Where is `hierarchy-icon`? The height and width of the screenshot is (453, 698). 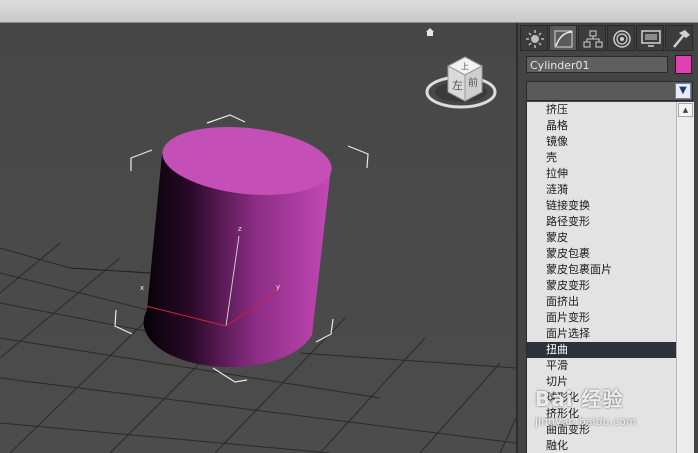
hierarchy-icon is located at coordinates (593, 39).